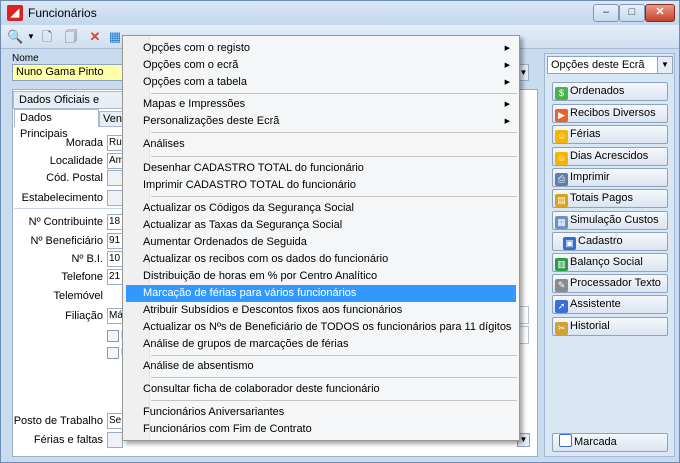 The image size is (680, 463). Describe the element at coordinates (610, 198) in the screenshot. I see `totais-pagos-button: ▤ Totais Pagos` at that location.